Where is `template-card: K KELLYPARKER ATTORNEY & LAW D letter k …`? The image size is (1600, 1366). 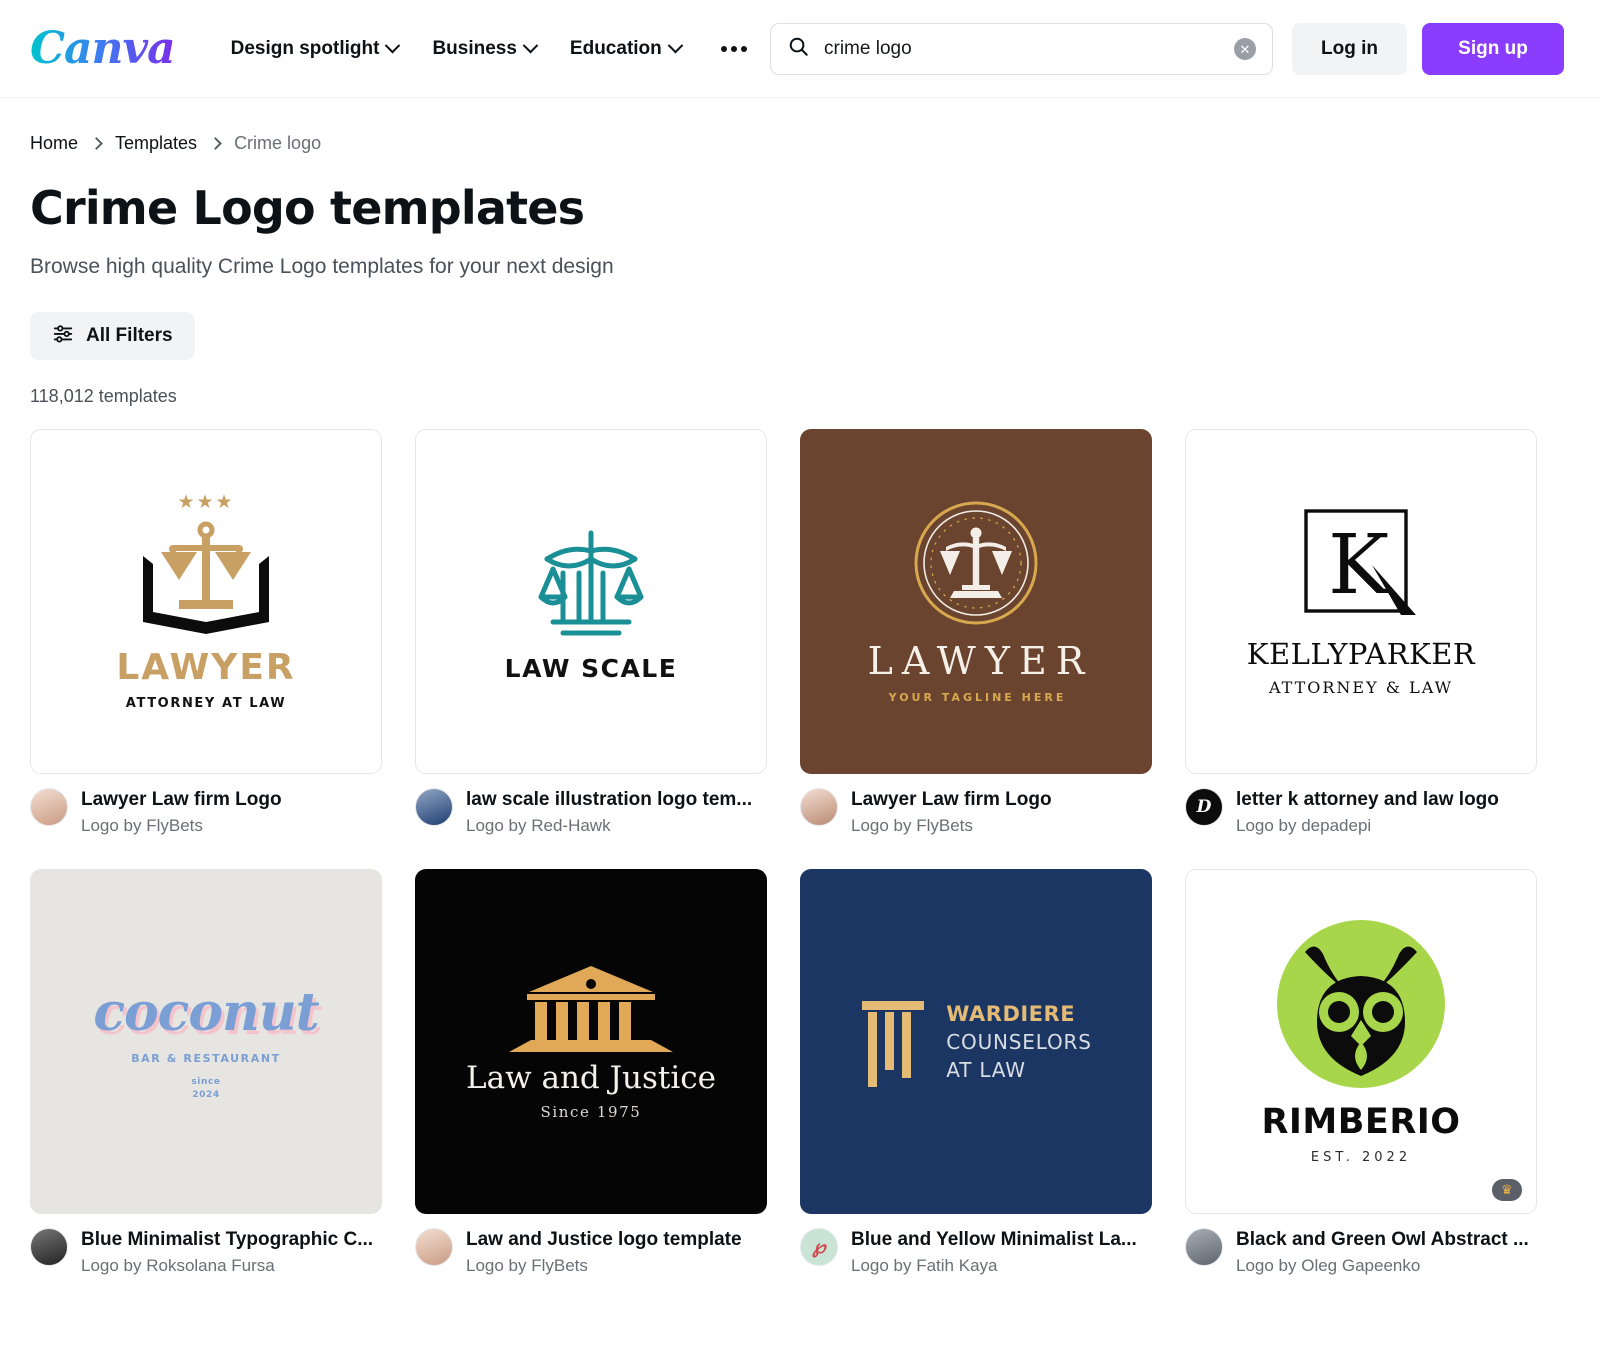
template-card: K KELLYPARKER ATTORNEY & LAW D letter k … is located at coordinates (1361, 632).